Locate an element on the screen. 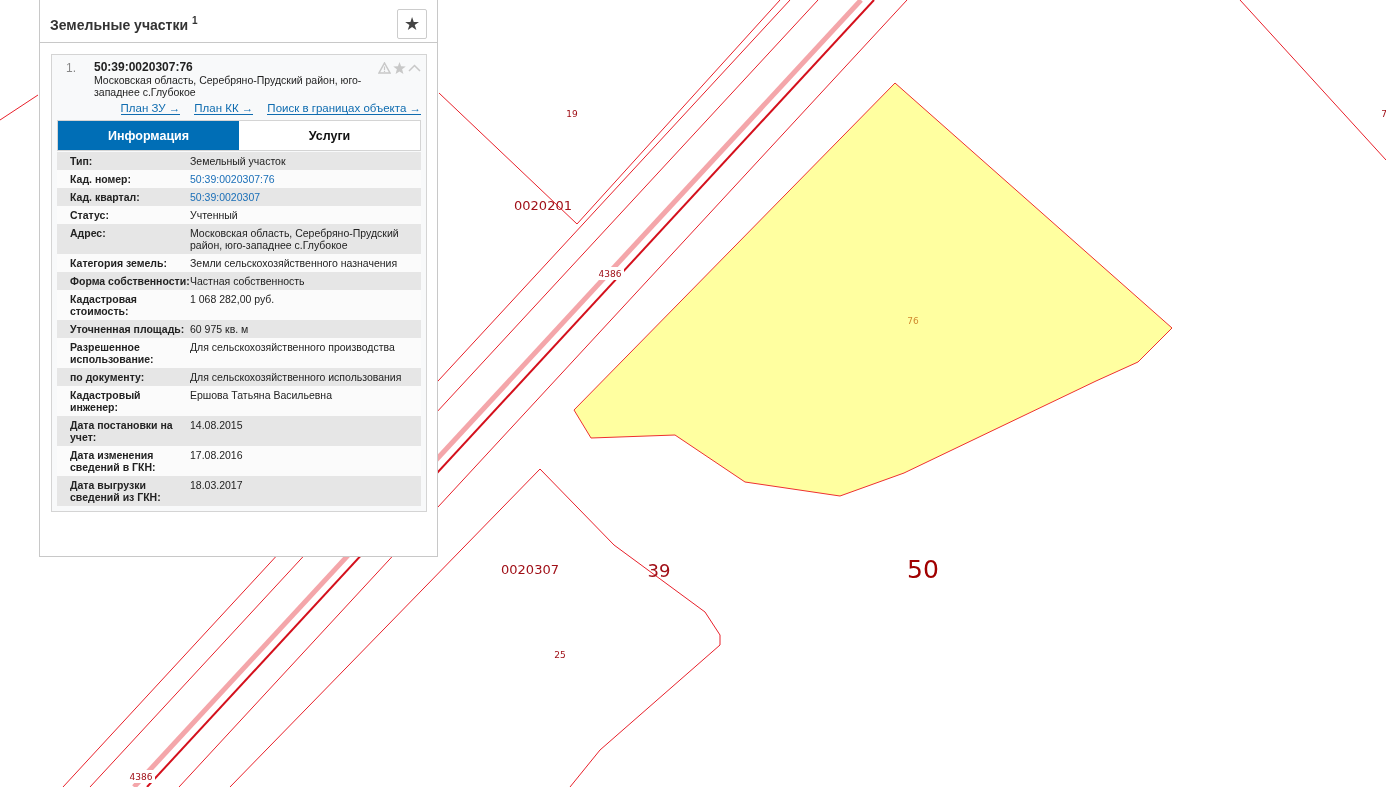  field-value: 60 975 кв. м is located at coordinates (220, 329).